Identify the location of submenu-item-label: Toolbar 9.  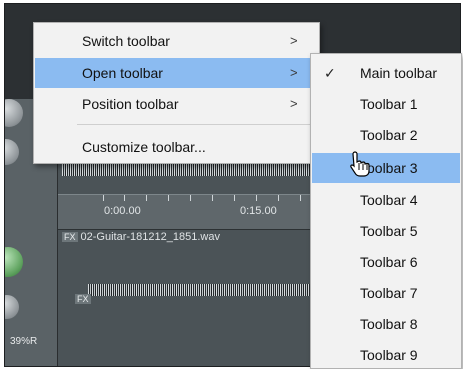
(389, 355).